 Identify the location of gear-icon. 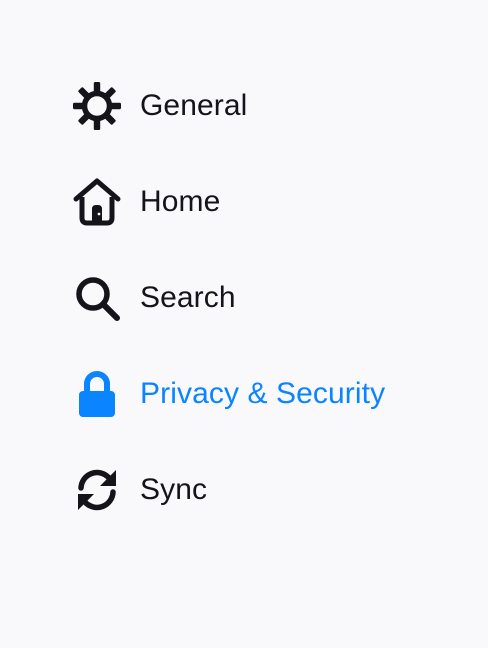
(97, 106).